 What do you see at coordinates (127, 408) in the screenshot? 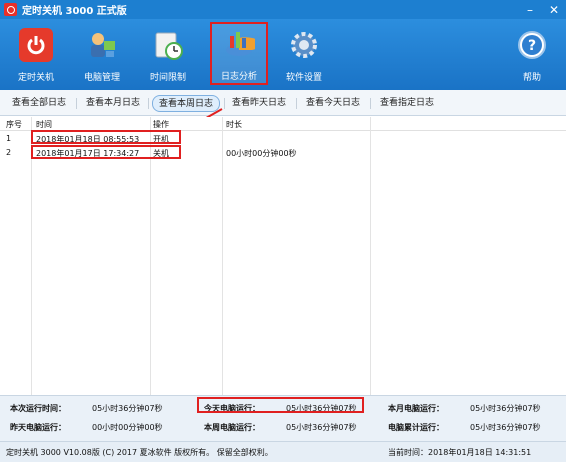
I see `this-run-value: 05小时36分钟07秒` at bounding box center [127, 408].